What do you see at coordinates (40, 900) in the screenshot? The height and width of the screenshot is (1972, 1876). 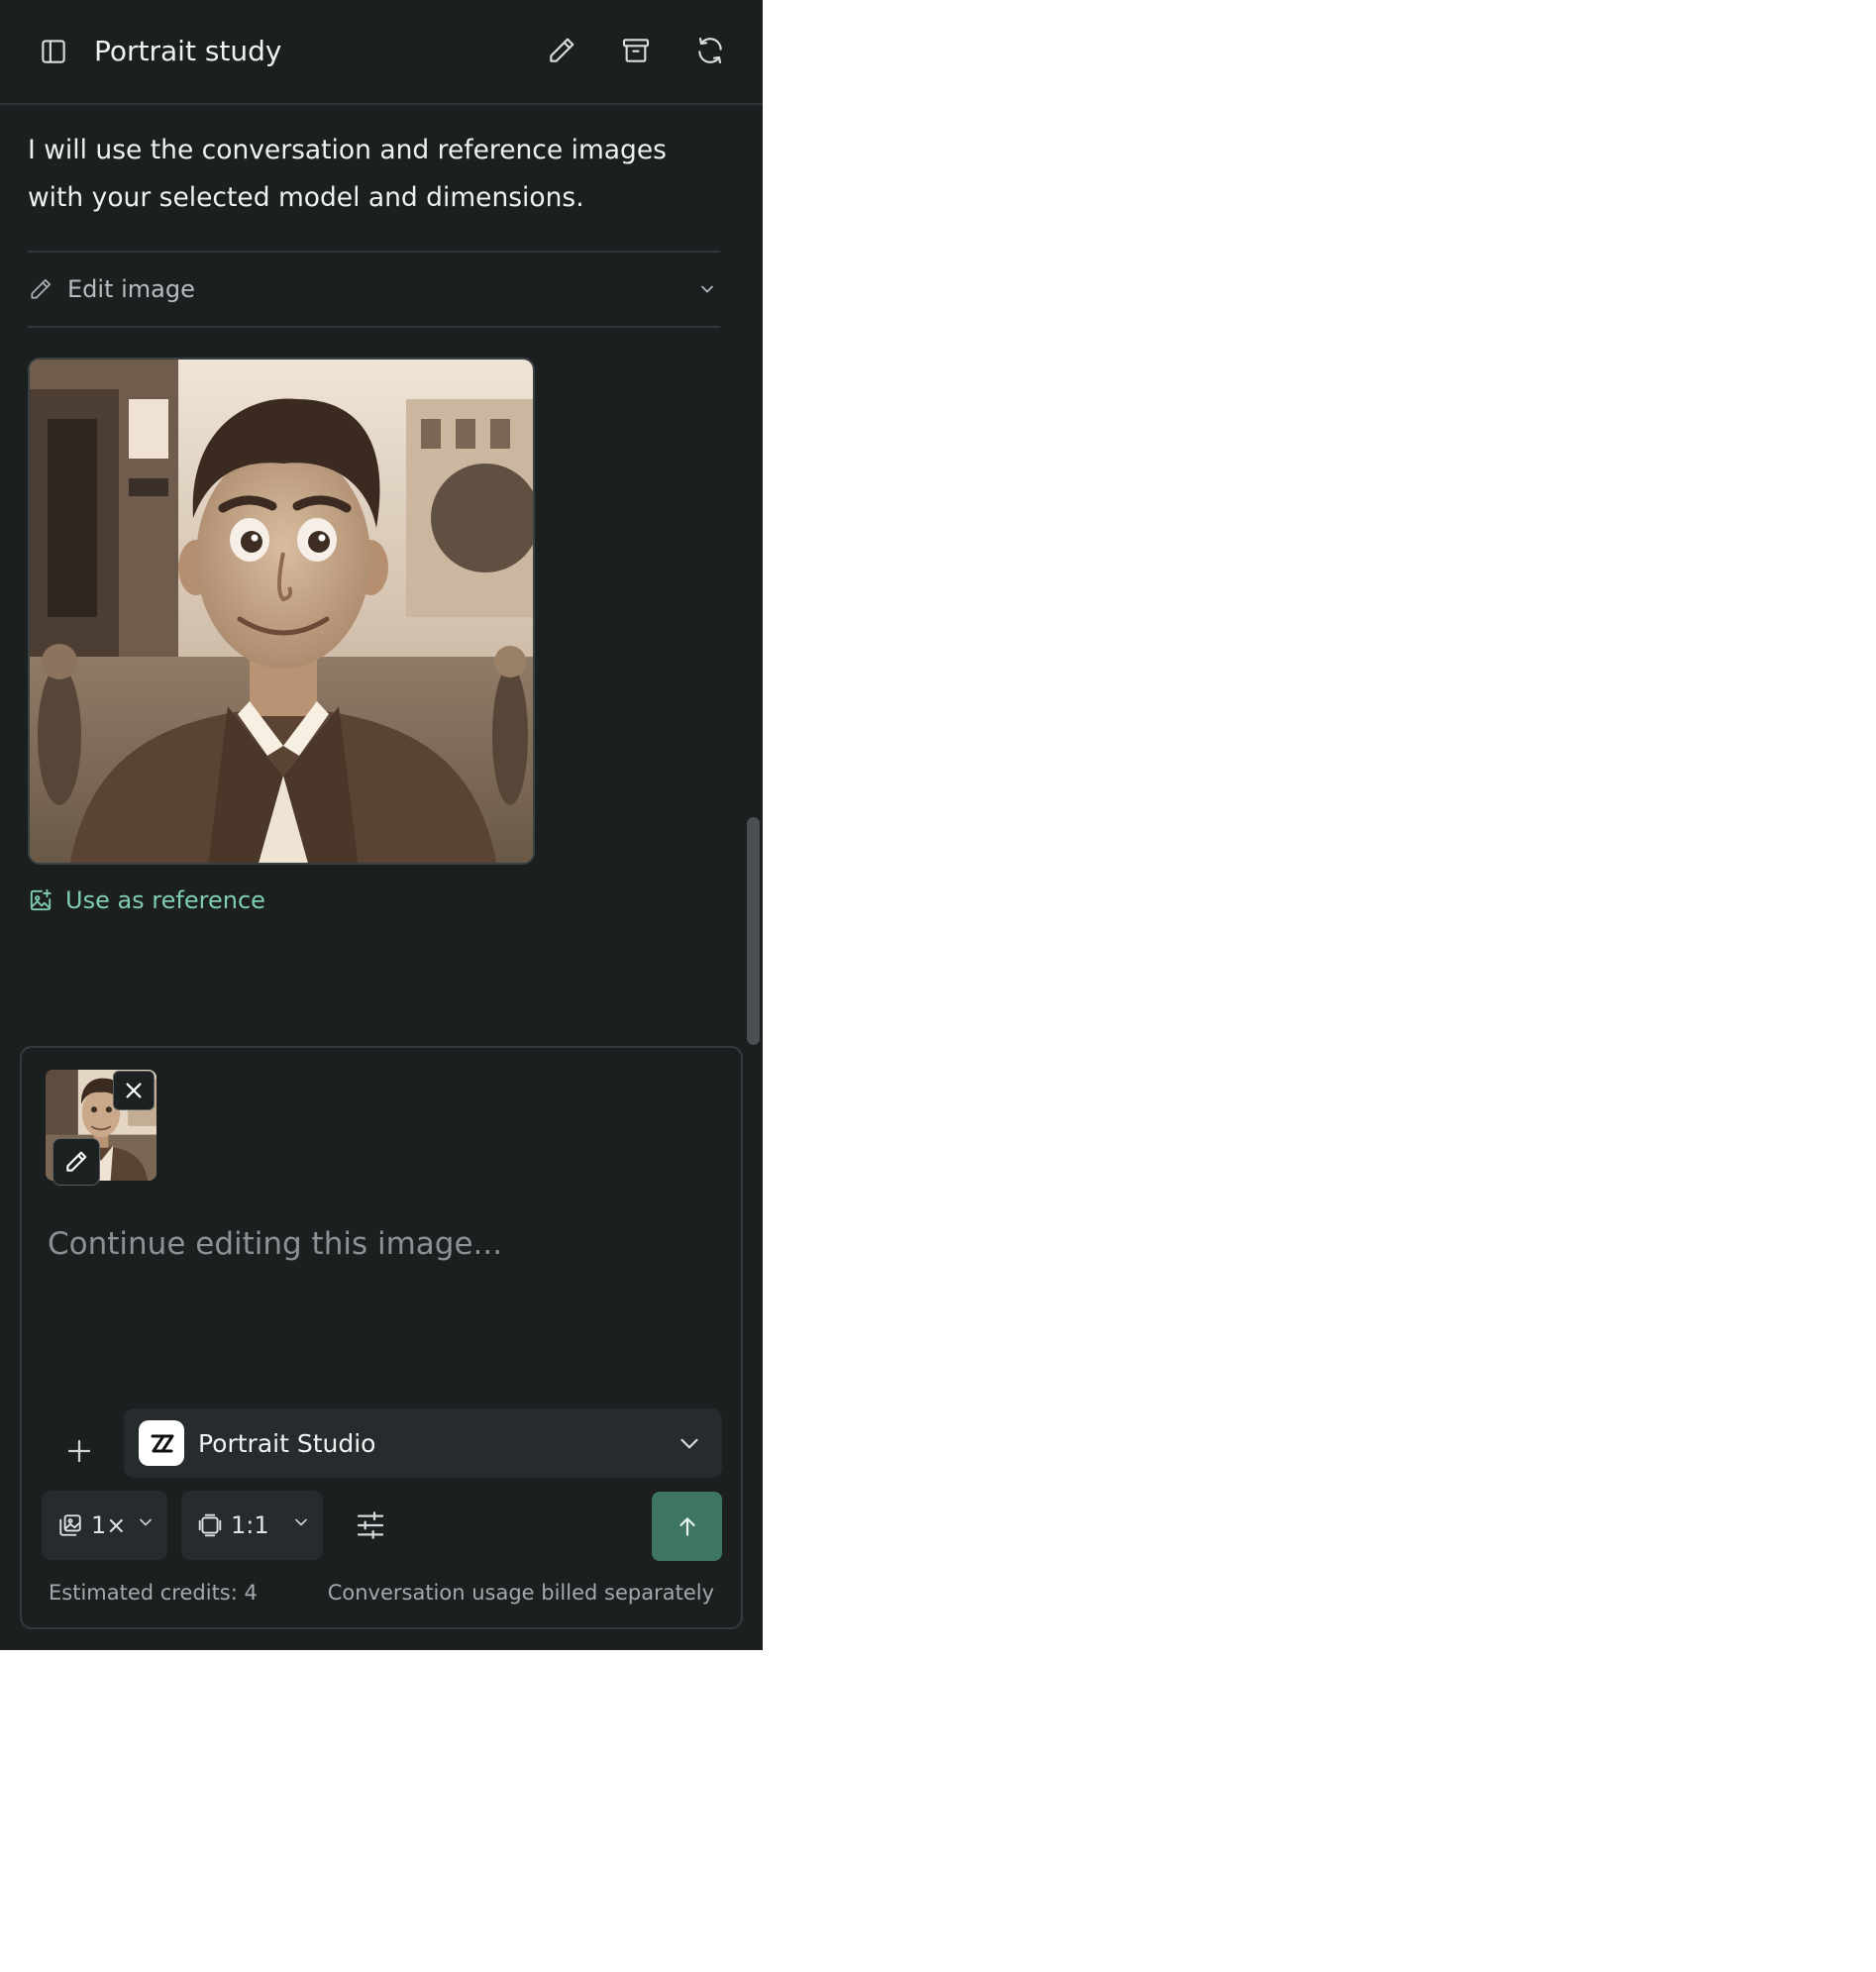 I see `image-plus-icon` at bounding box center [40, 900].